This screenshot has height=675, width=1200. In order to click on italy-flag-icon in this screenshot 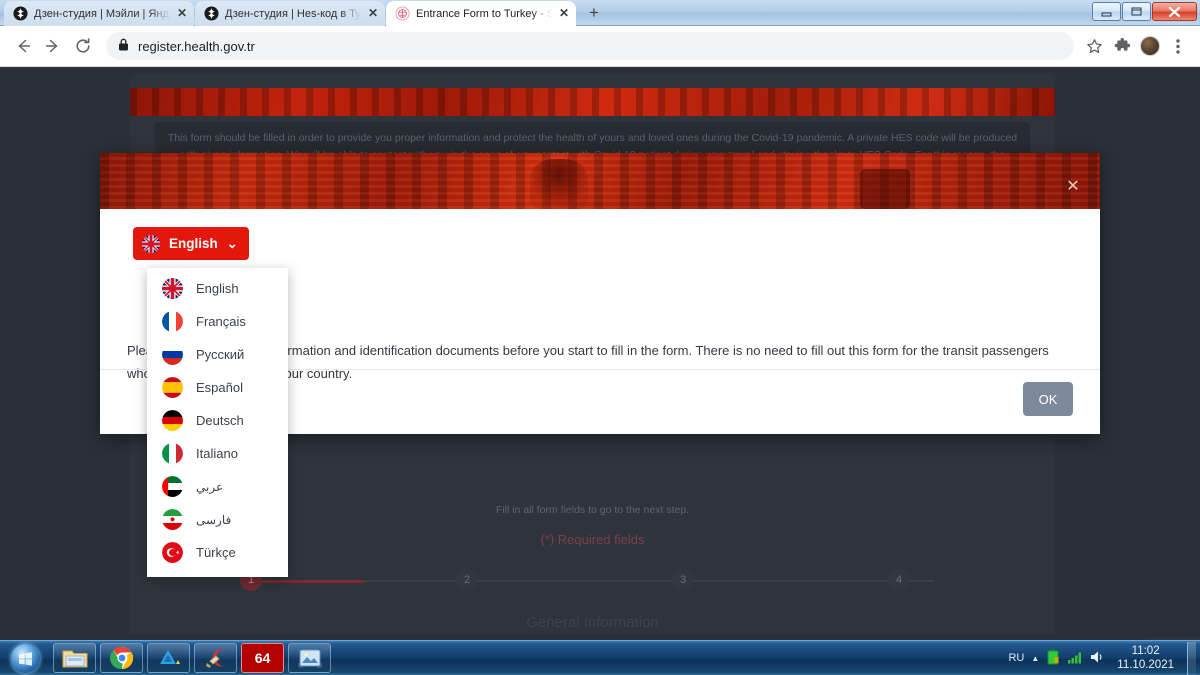, I will do `click(172, 453)`.